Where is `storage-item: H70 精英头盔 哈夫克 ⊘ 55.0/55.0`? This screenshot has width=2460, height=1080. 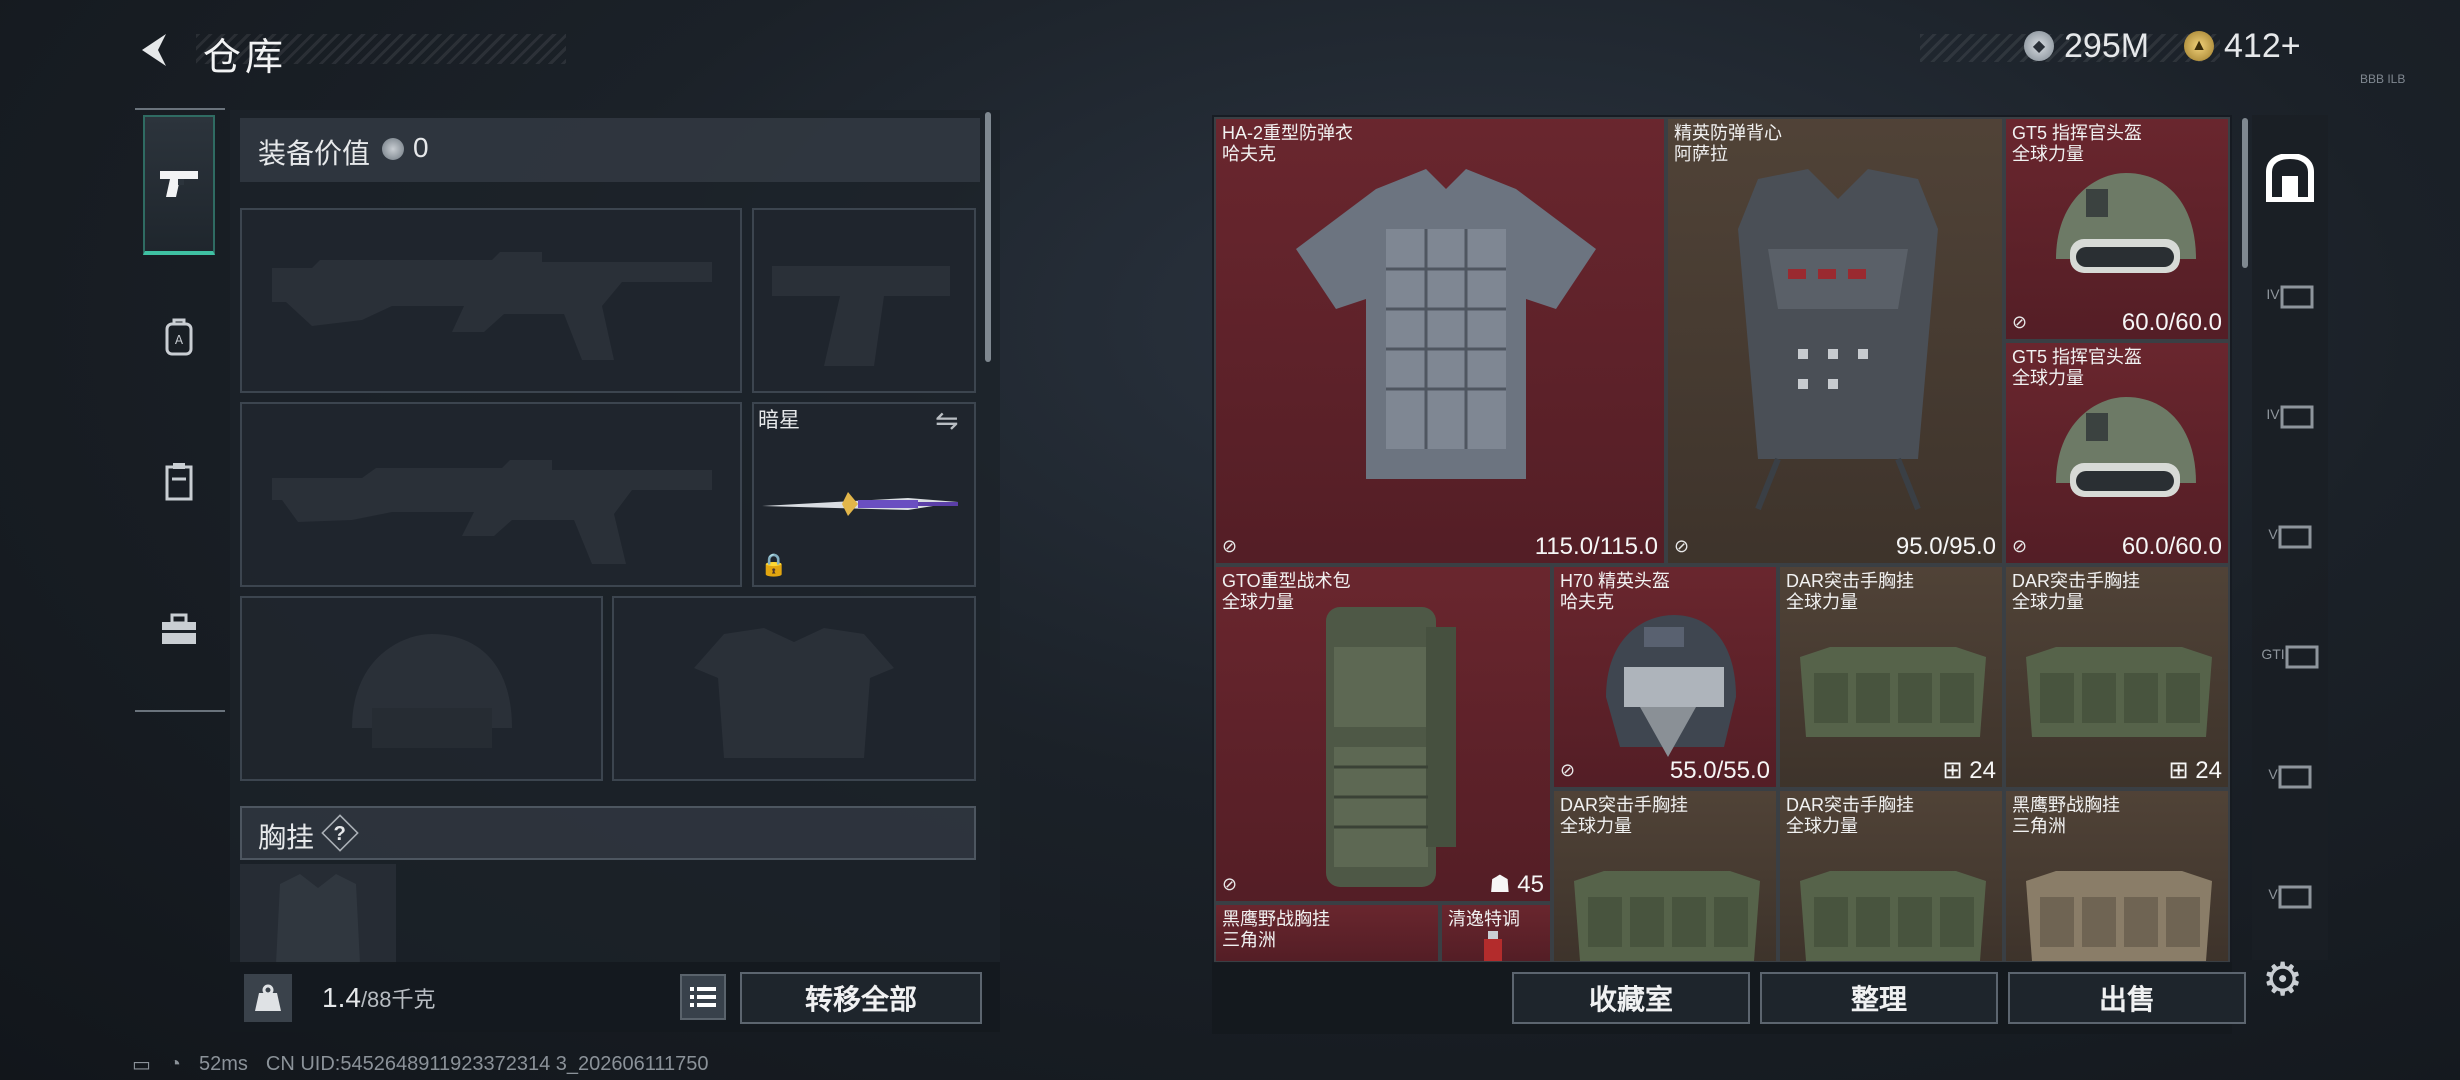 storage-item: H70 精英头盔 哈夫克 ⊘ 55.0/55.0 is located at coordinates (1665, 677).